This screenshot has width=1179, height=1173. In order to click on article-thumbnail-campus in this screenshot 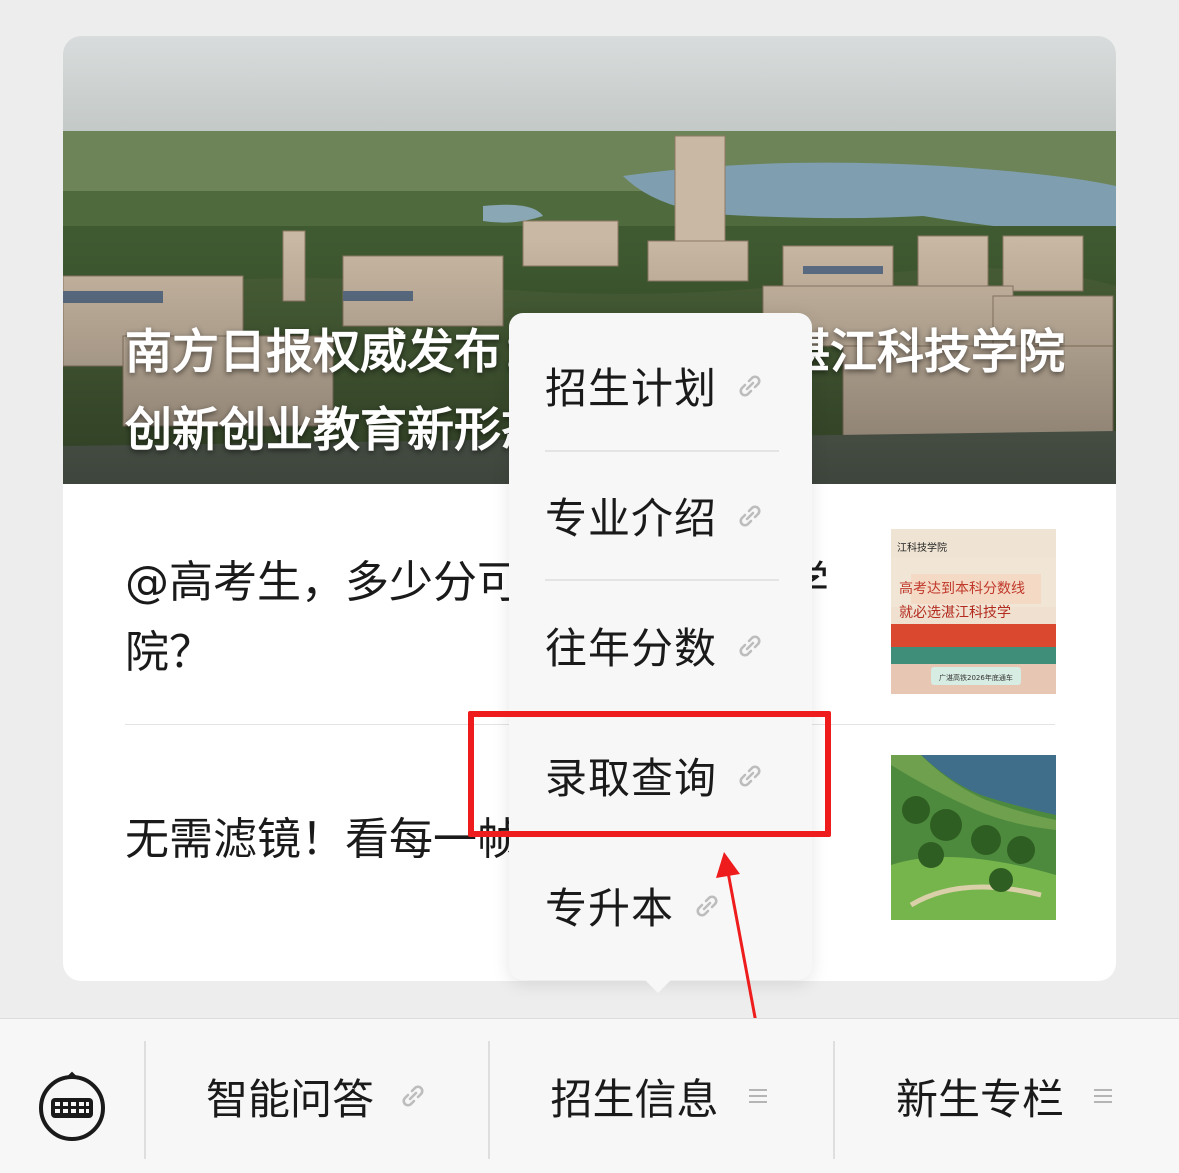, I will do `click(973, 837)`.